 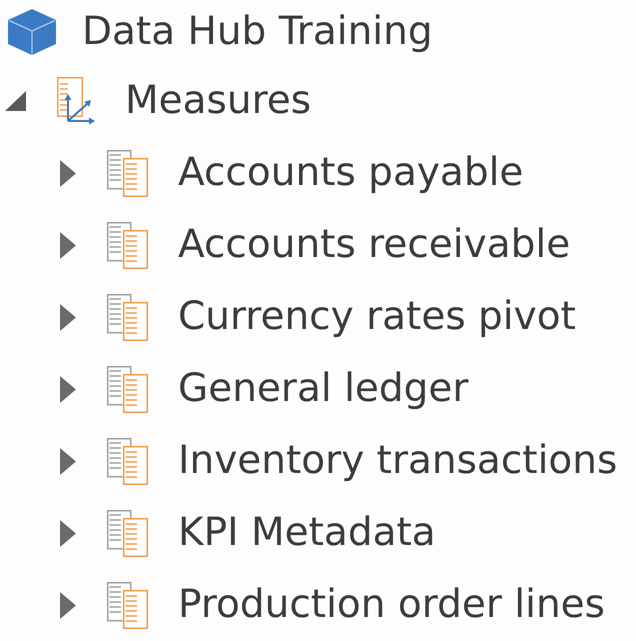 I want to click on tree-item: Production order lines, so click(x=356, y=605).